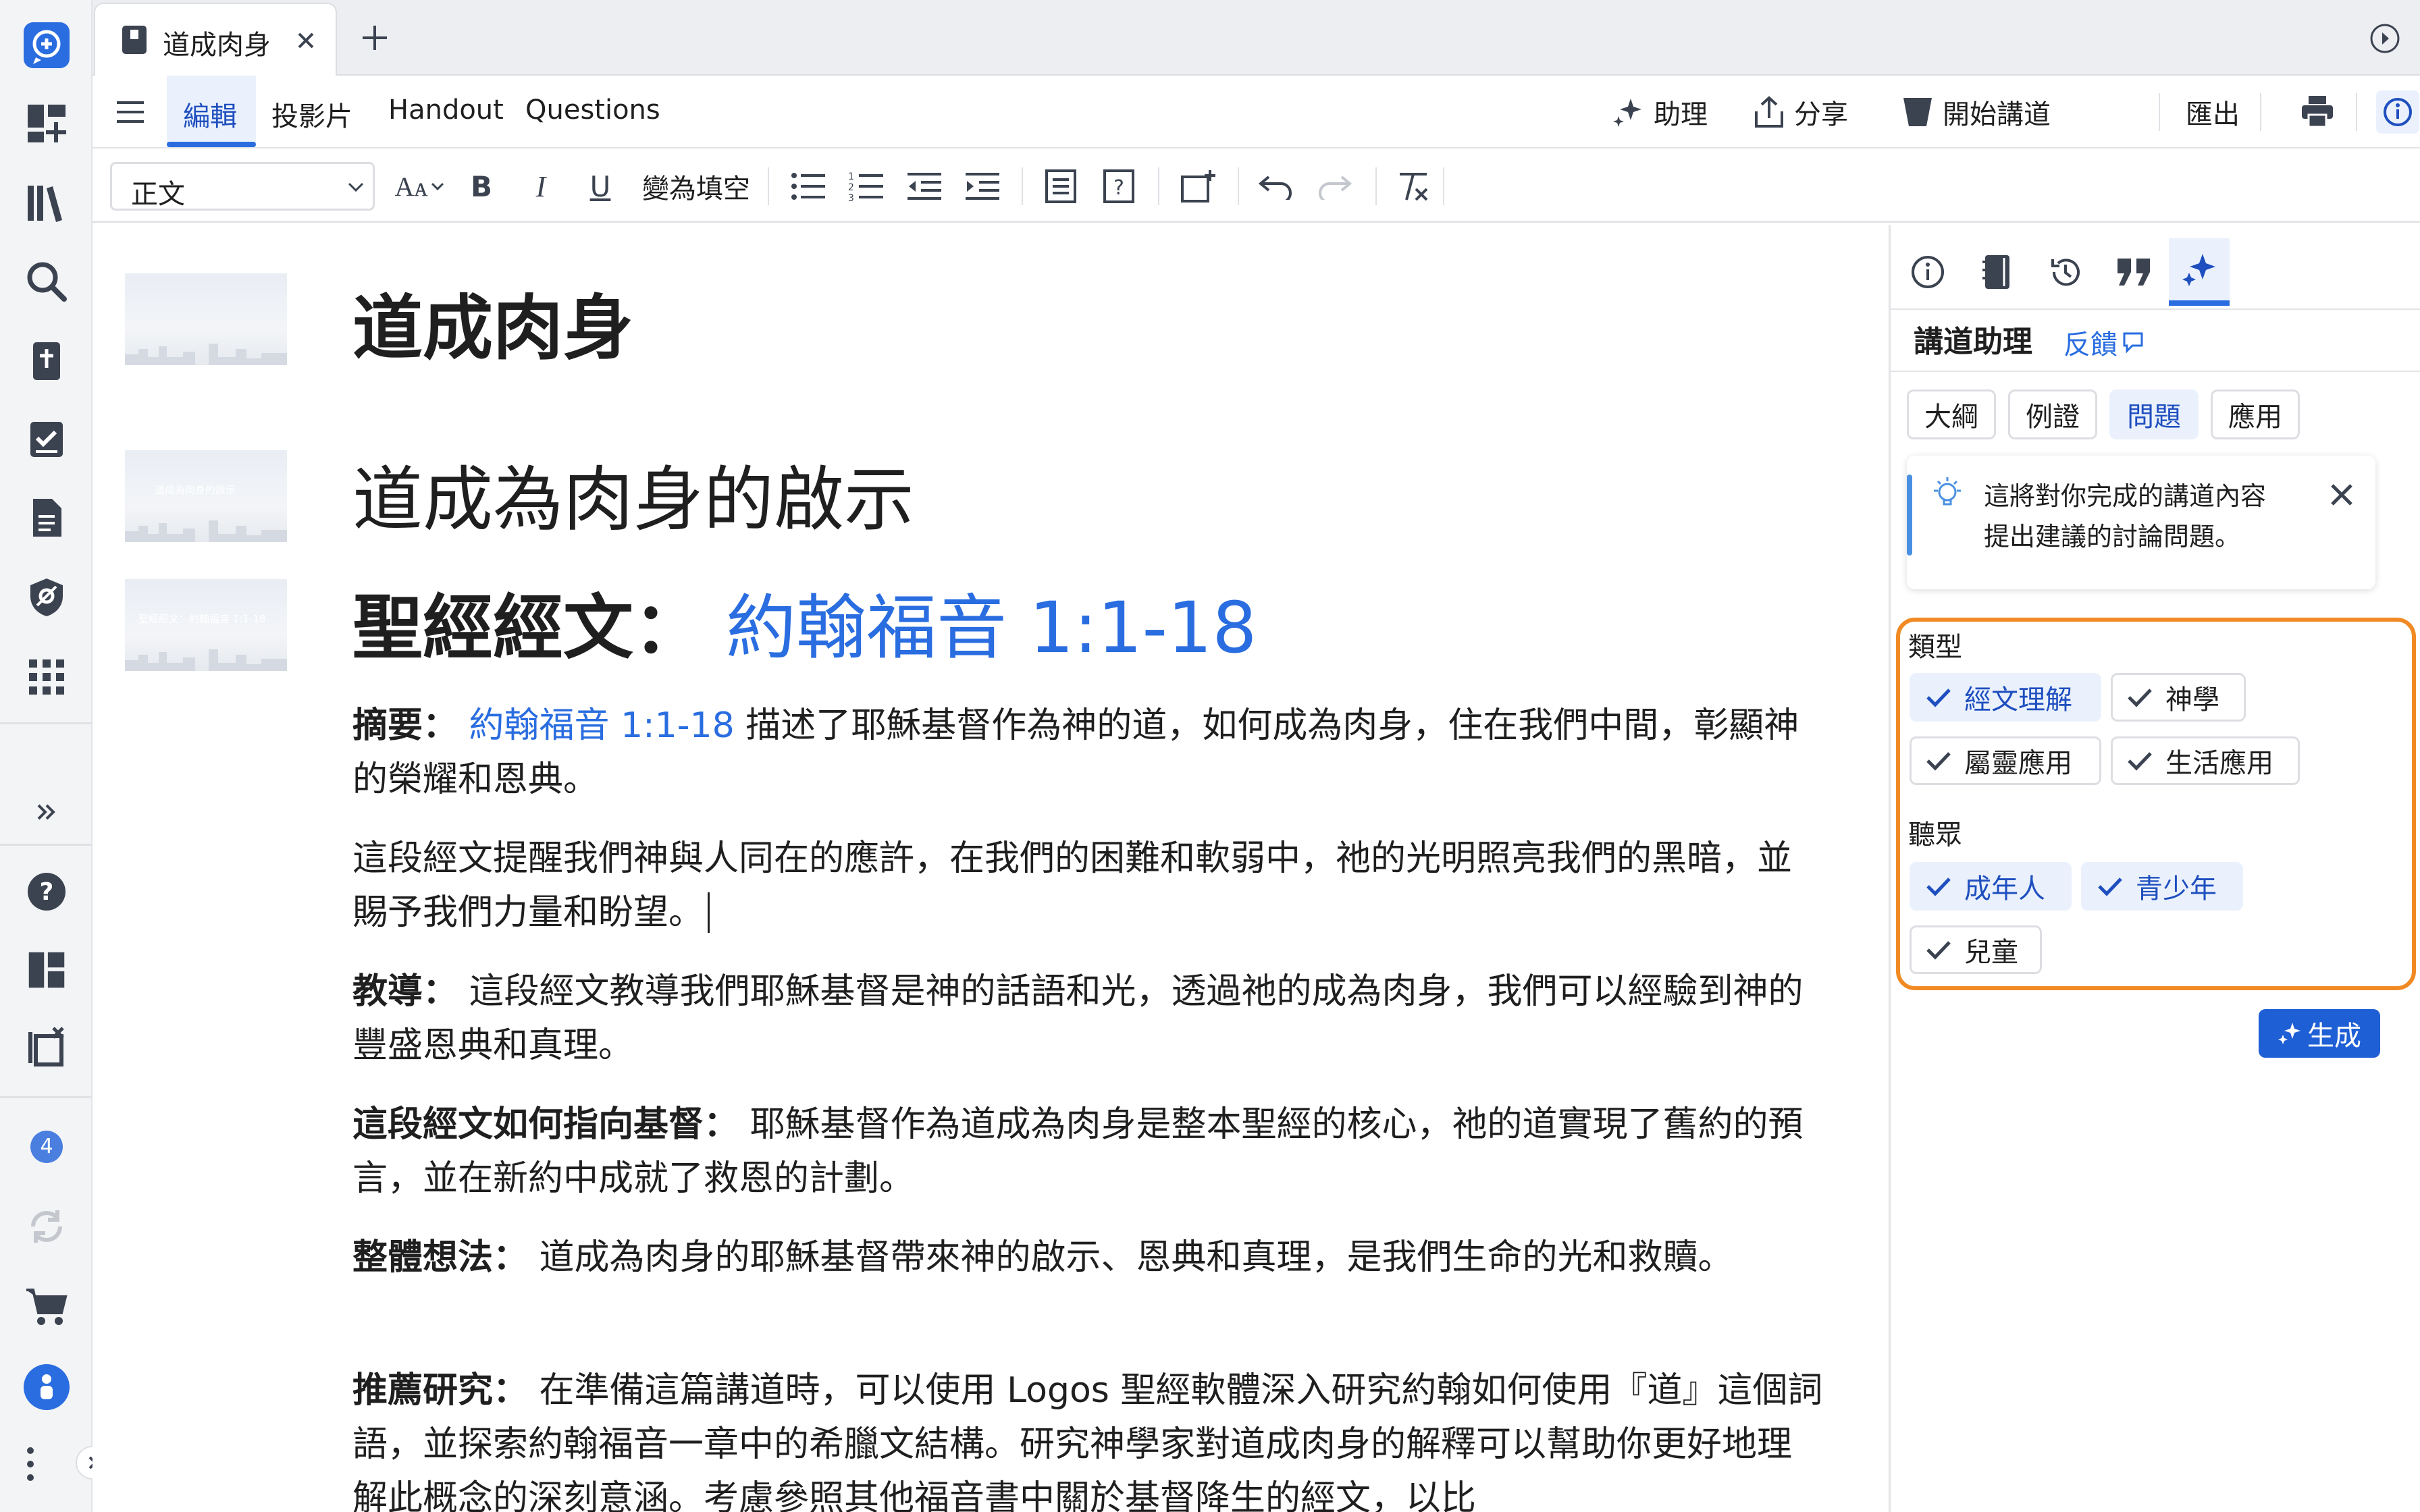  I want to click on start-preach-label: 開始講道, so click(1997, 114).